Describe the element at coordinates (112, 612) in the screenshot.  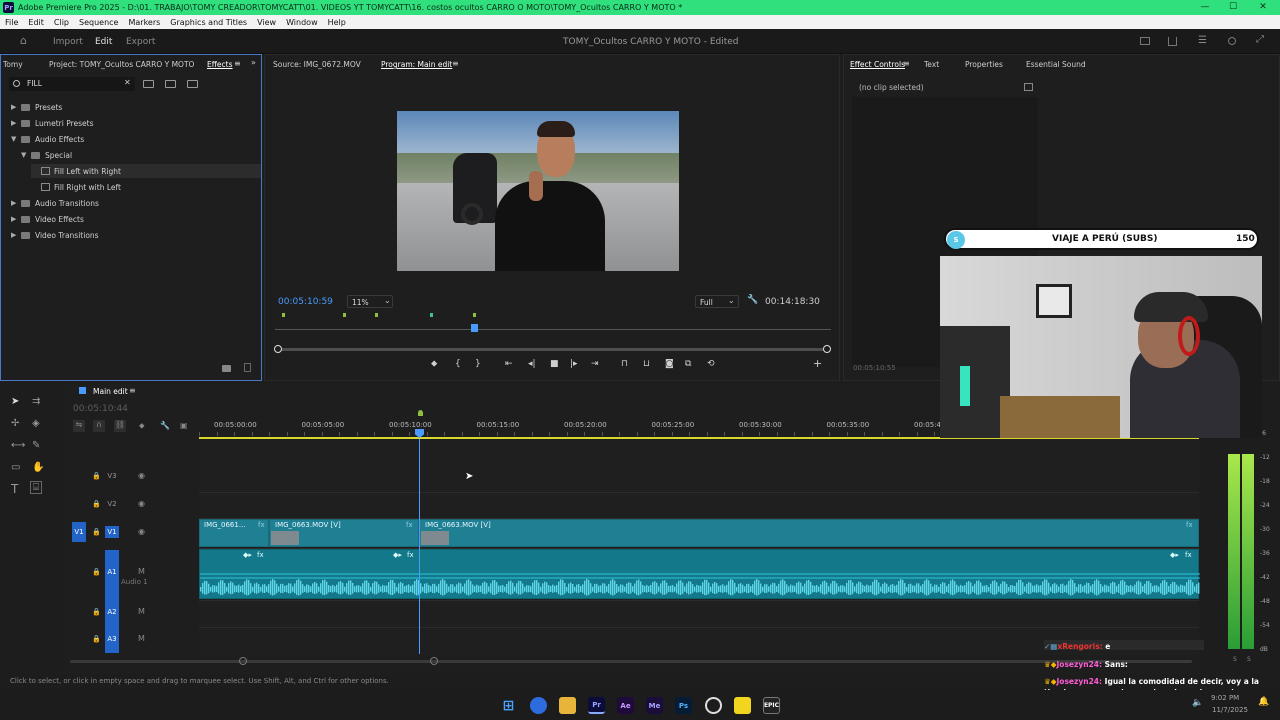
I see `track-label: A2` at that location.